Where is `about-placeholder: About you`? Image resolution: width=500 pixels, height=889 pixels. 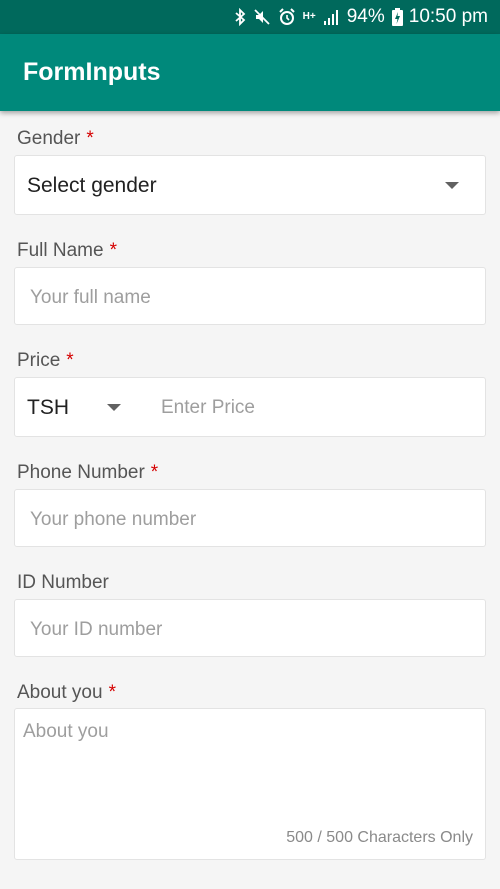 about-placeholder: About you is located at coordinates (66, 731).